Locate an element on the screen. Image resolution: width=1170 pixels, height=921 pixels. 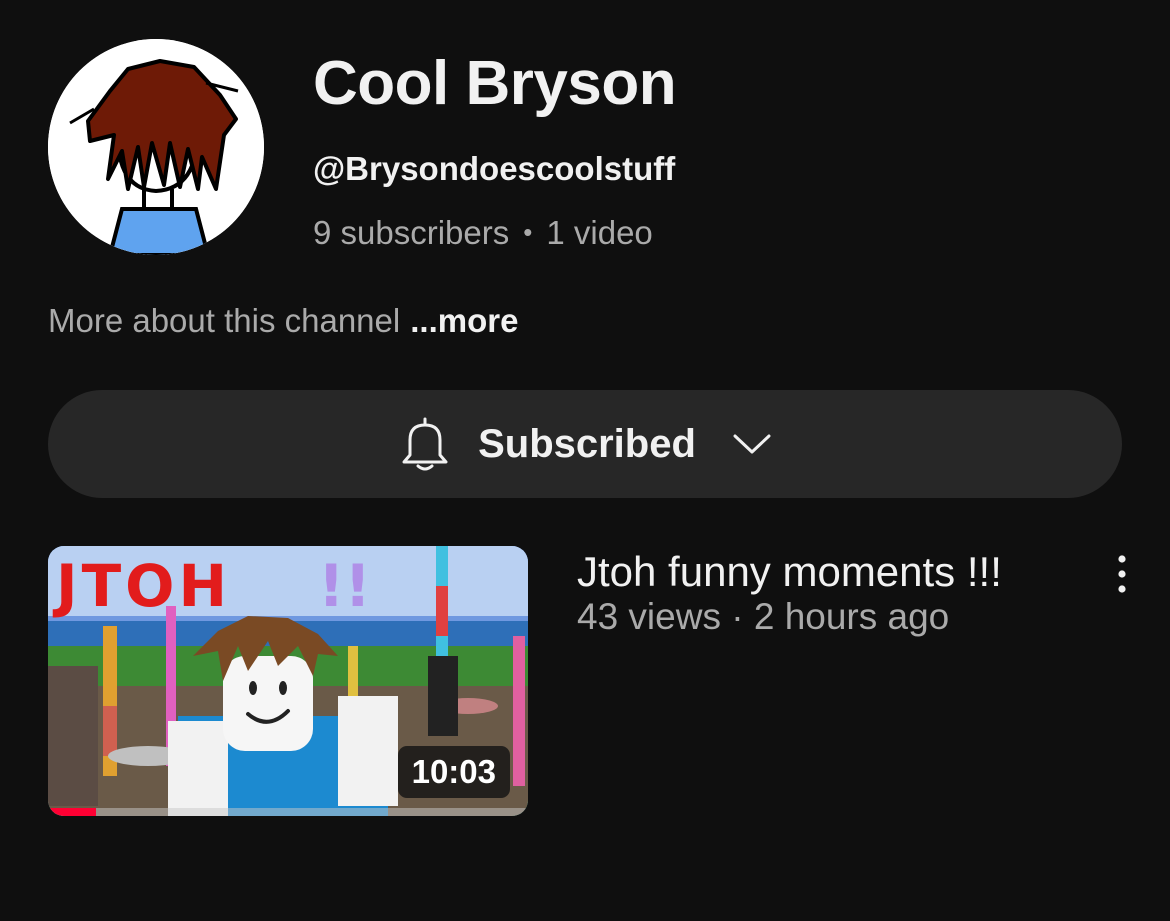
subscribed-button: Subscribed is located at coordinates (585, 444).